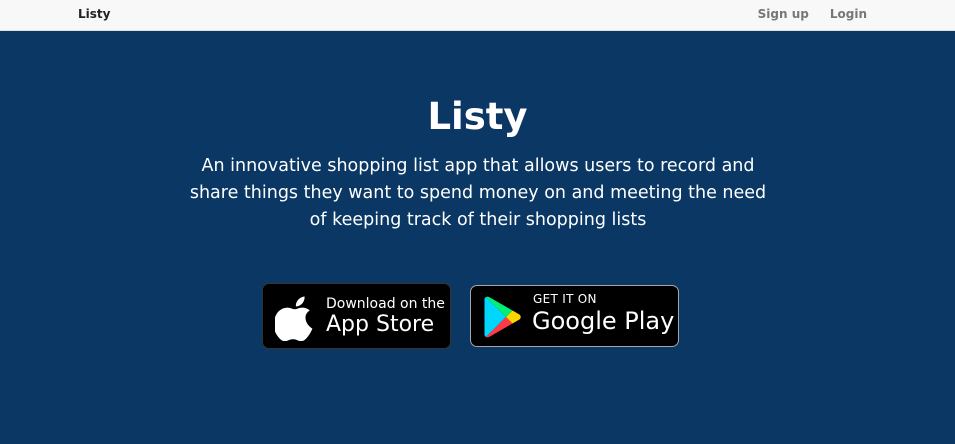 The width and height of the screenshot is (955, 444). Describe the element at coordinates (783, 14) in the screenshot. I see `signup-link: Sign up` at that location.